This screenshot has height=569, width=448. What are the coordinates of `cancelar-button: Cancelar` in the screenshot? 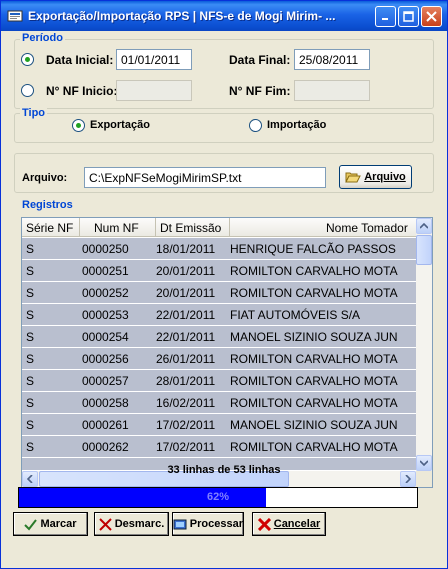 It's located at (289, 524).